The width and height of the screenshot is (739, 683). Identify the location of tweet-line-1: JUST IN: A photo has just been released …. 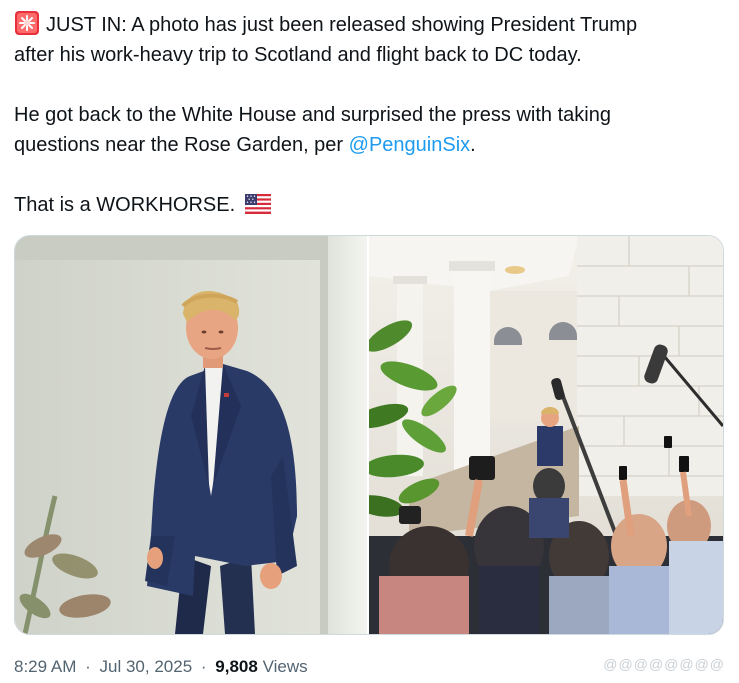
(342, 25).